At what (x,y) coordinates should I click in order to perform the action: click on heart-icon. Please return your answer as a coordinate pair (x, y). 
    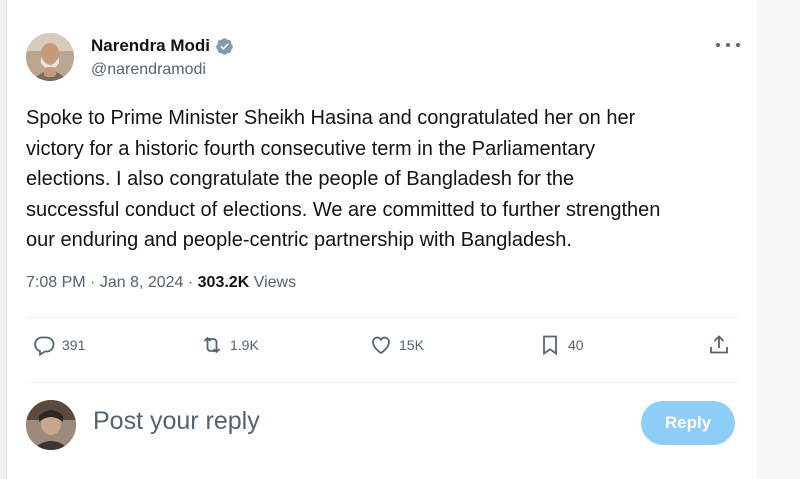
    Looking at the image, I should click on (381, 345).